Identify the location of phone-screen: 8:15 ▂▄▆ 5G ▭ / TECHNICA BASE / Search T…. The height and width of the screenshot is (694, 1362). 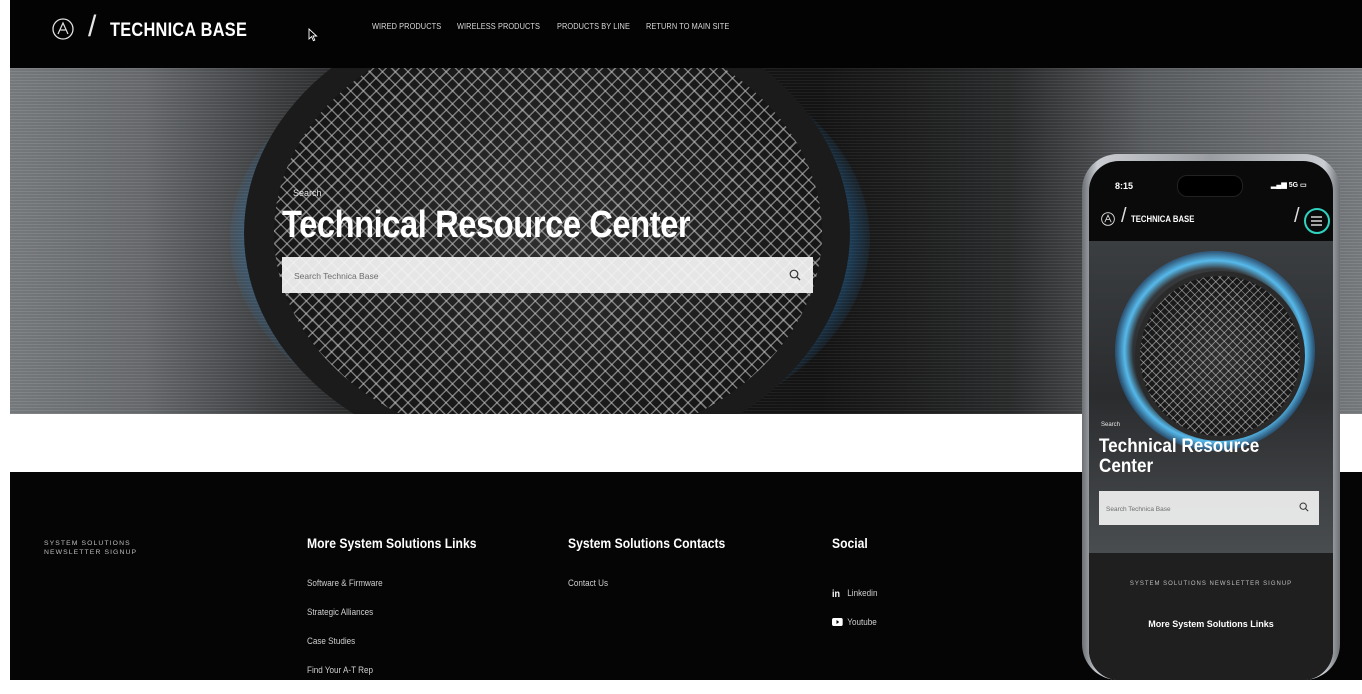
(1211, 420).